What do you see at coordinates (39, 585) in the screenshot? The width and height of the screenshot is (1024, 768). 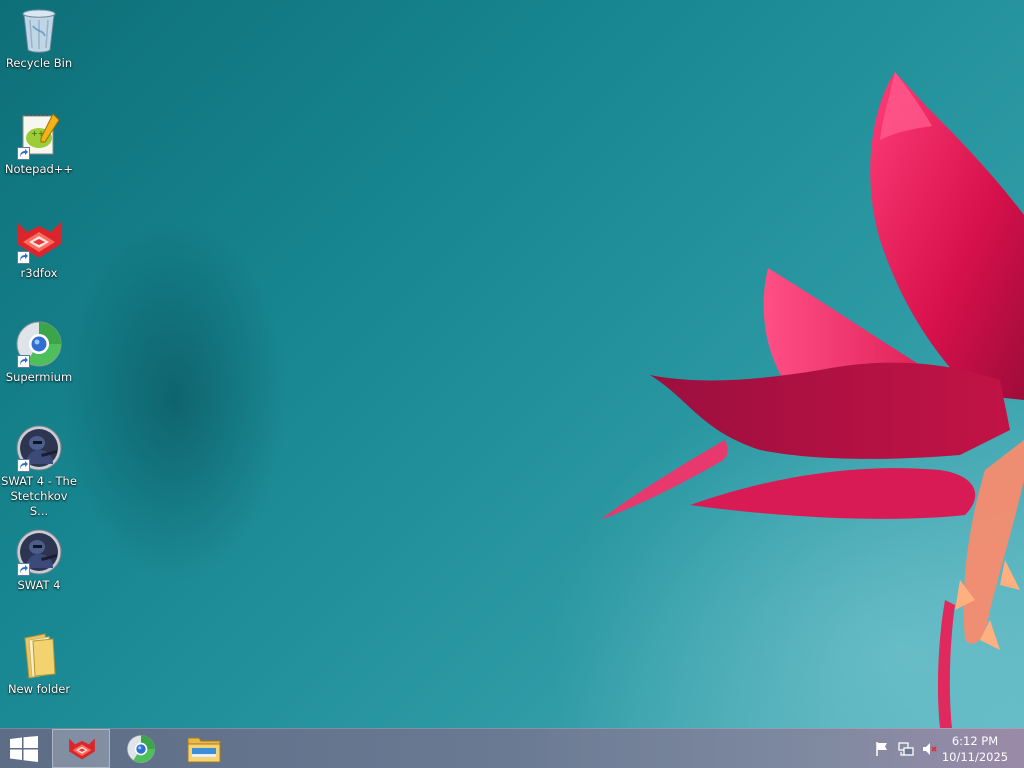 I see `desktop-icon-label: SWAT 4` at bounding box center [39, 585].